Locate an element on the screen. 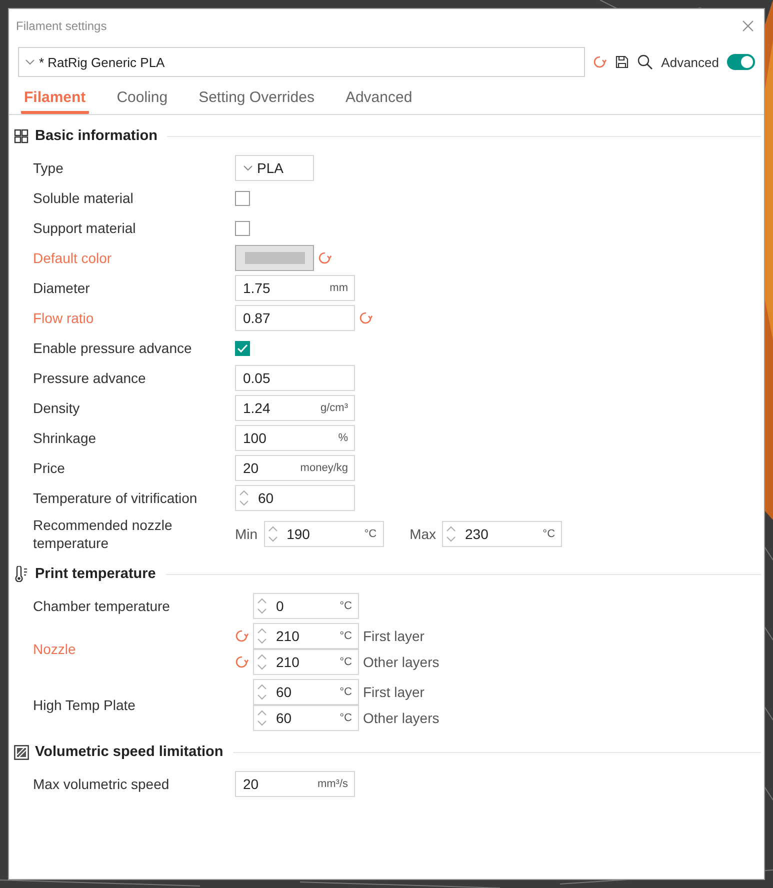 The image size is (773, 888). setting-label: Nozzle is located at coordinates (55, 649).